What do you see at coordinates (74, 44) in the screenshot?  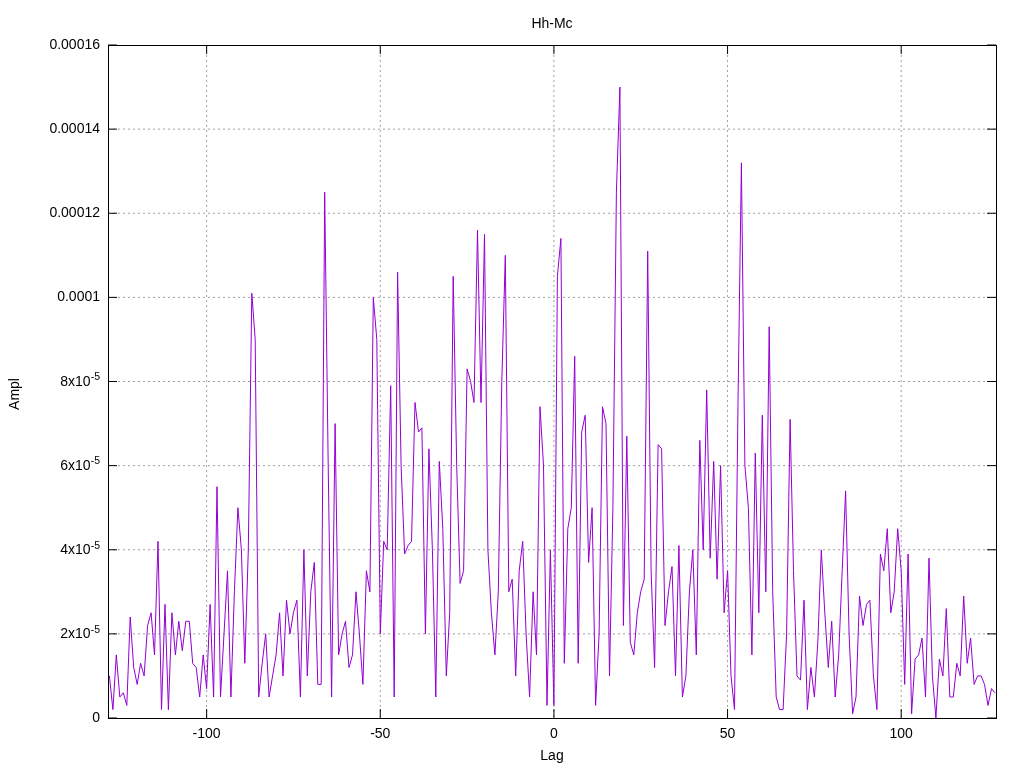 I see `tick-label: 0.00016` at bounding box center [74, 44].